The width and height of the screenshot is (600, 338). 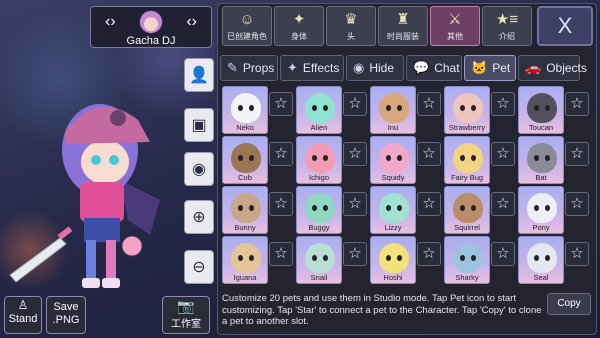 I want to click on pet-portrait: Inu, so click(x=393, y=110).